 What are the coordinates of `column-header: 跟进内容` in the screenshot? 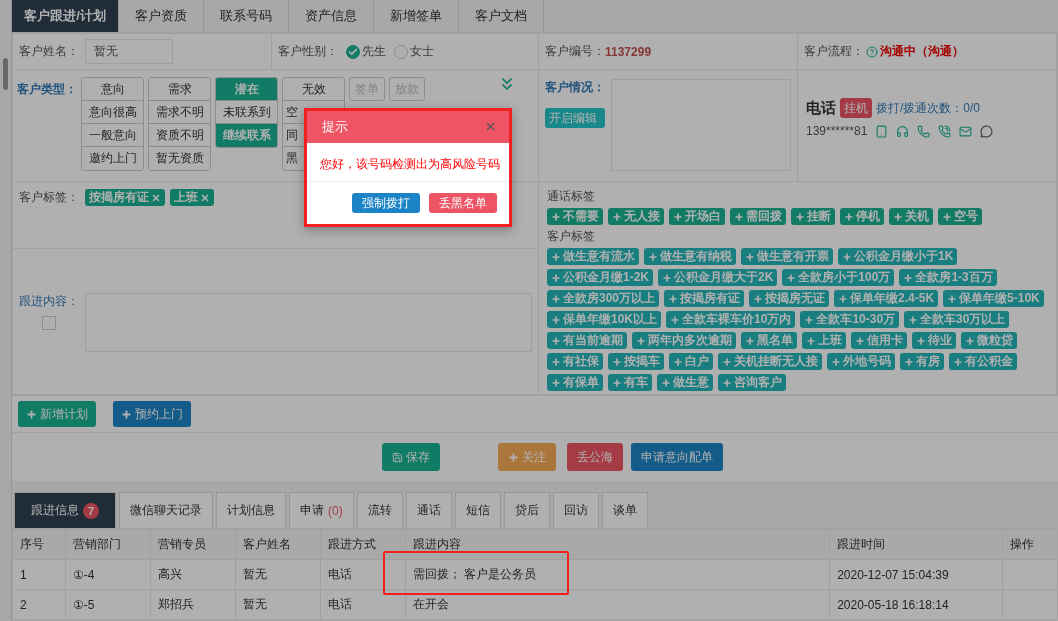 It's located at (617, 544).